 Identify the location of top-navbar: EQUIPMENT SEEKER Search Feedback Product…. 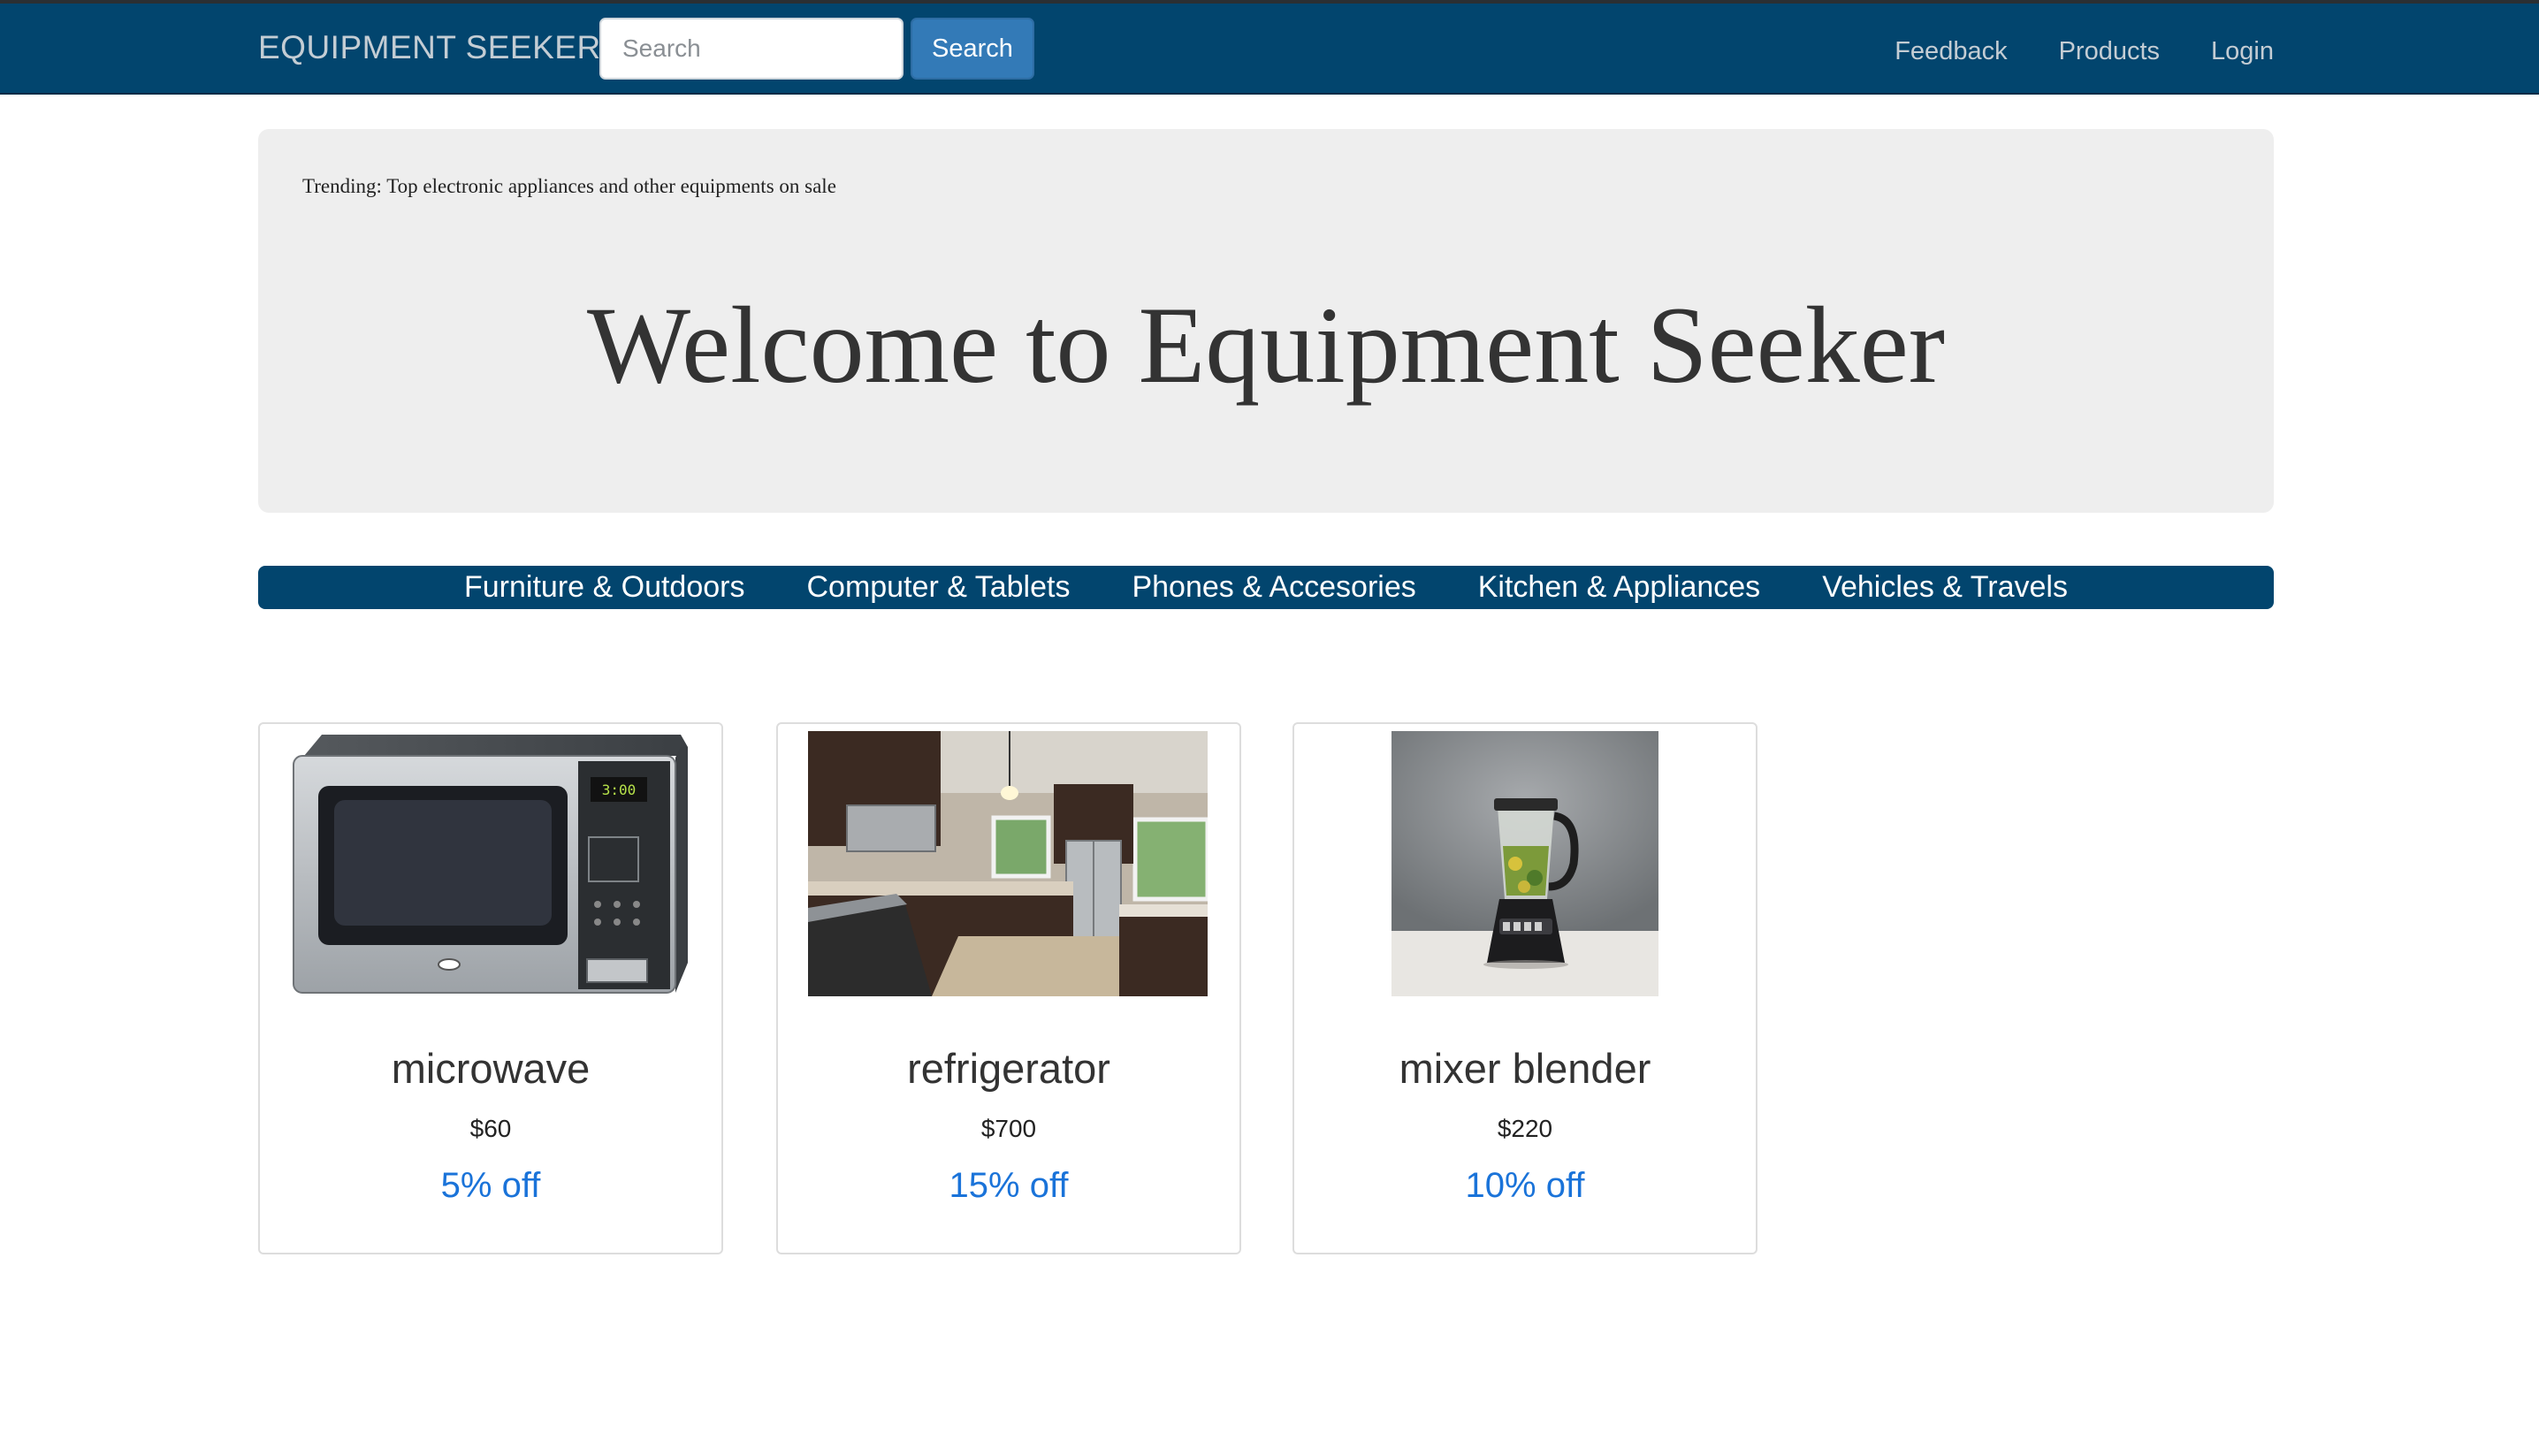
(1269, 47).